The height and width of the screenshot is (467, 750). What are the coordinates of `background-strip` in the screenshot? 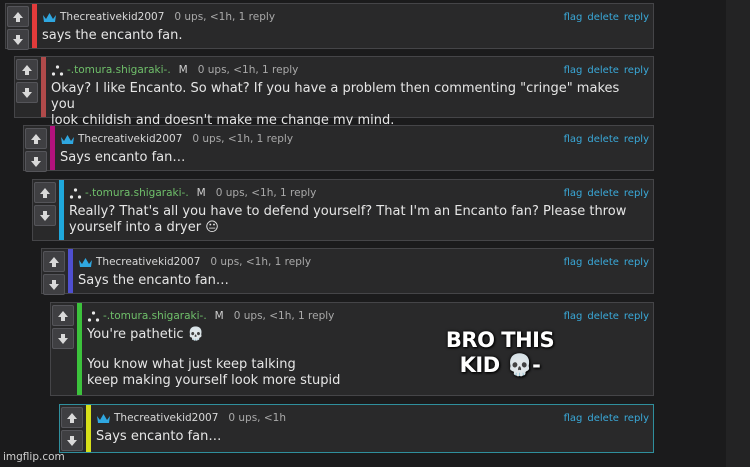 It's located at (738, 233).